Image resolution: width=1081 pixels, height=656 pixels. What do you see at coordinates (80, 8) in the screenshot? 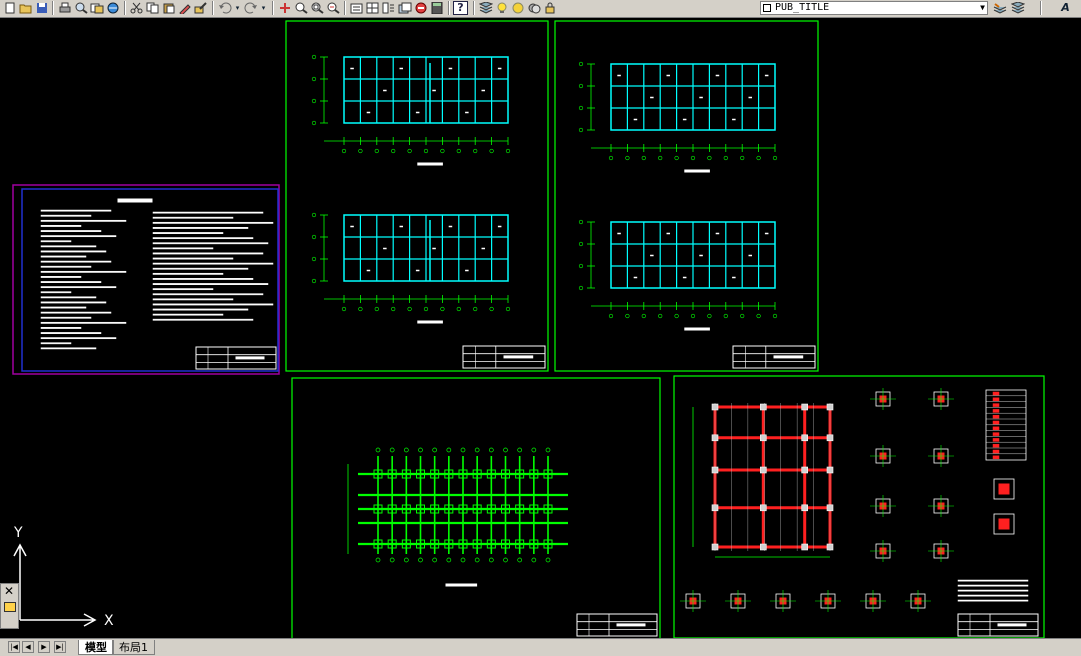
I see `preview-icon` at bounding box center [80, 8].